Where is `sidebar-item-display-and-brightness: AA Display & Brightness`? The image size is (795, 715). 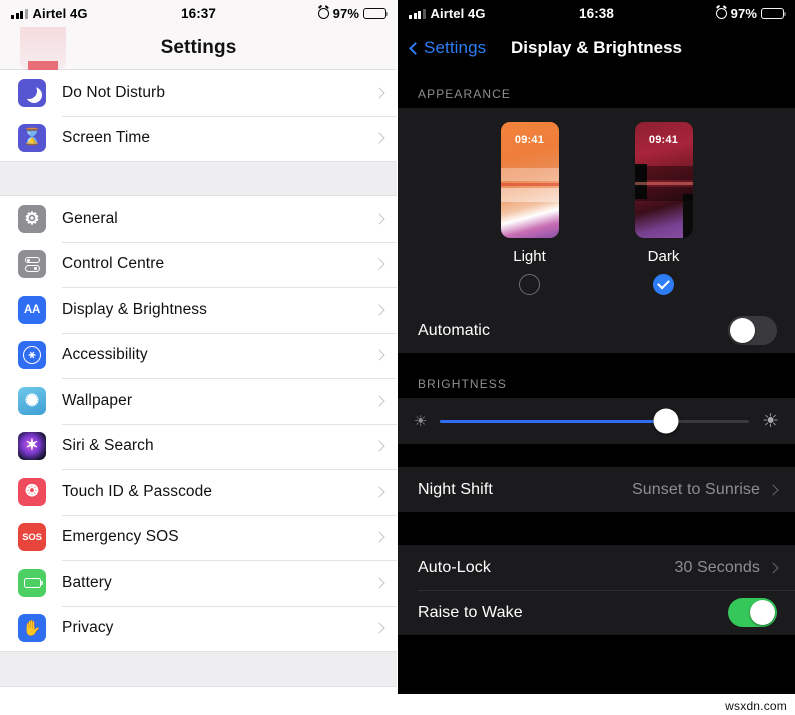
sidebar-item-display-and-brightness: AA Display & Brightness is located at coordinates (198, 310).